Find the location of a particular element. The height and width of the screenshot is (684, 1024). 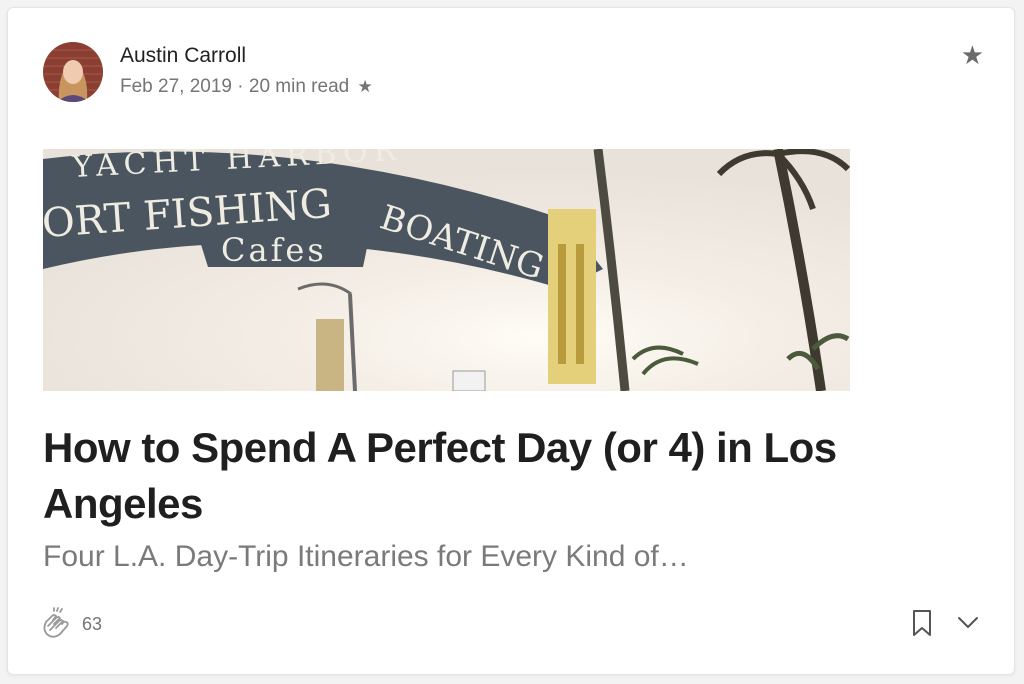

chevron-down-icon is located at coordinates (968, 622).